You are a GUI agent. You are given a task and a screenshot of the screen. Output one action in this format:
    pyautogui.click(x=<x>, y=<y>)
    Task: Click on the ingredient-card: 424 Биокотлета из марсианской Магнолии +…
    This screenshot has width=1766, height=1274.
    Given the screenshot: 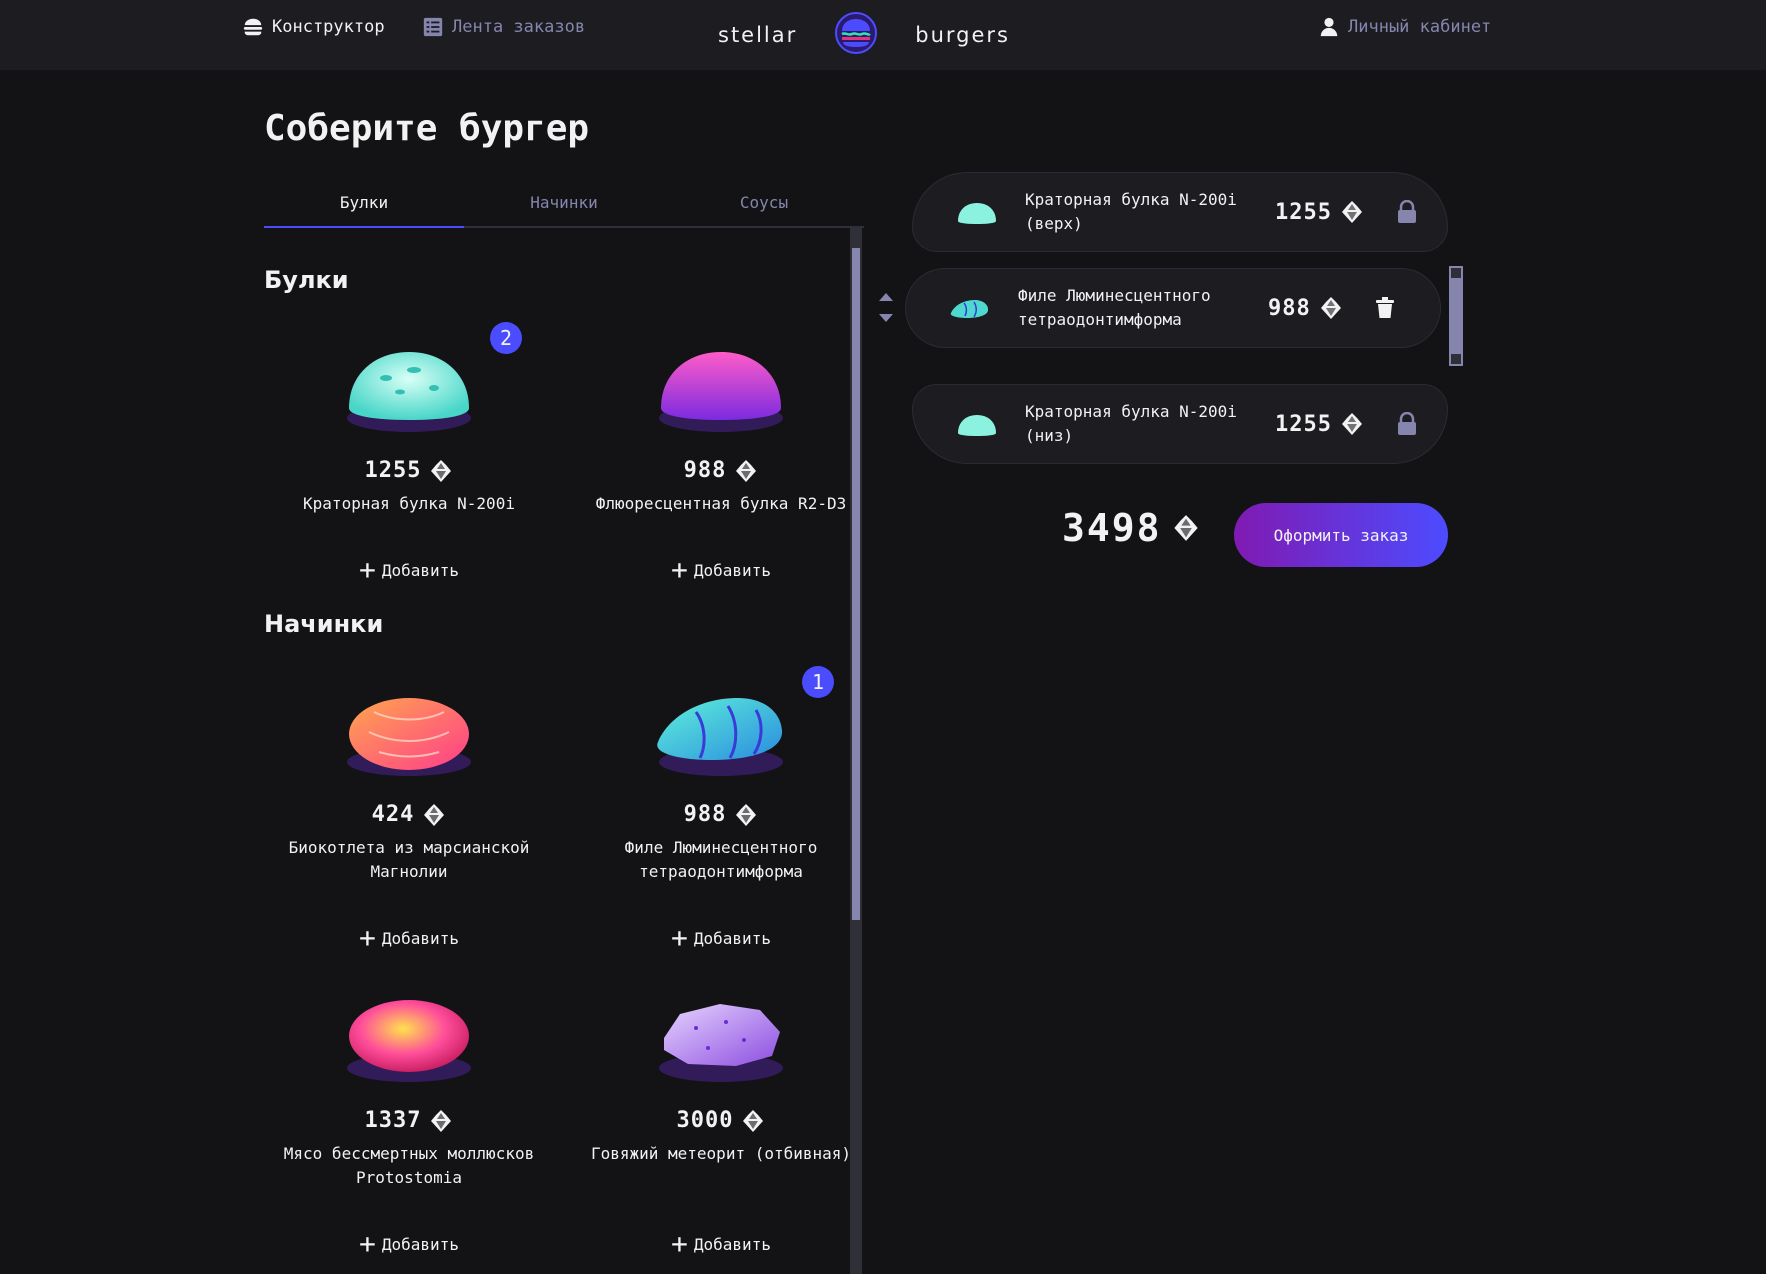 What is the action you would take?
    pyautogui.click(x=414, y=822)
    